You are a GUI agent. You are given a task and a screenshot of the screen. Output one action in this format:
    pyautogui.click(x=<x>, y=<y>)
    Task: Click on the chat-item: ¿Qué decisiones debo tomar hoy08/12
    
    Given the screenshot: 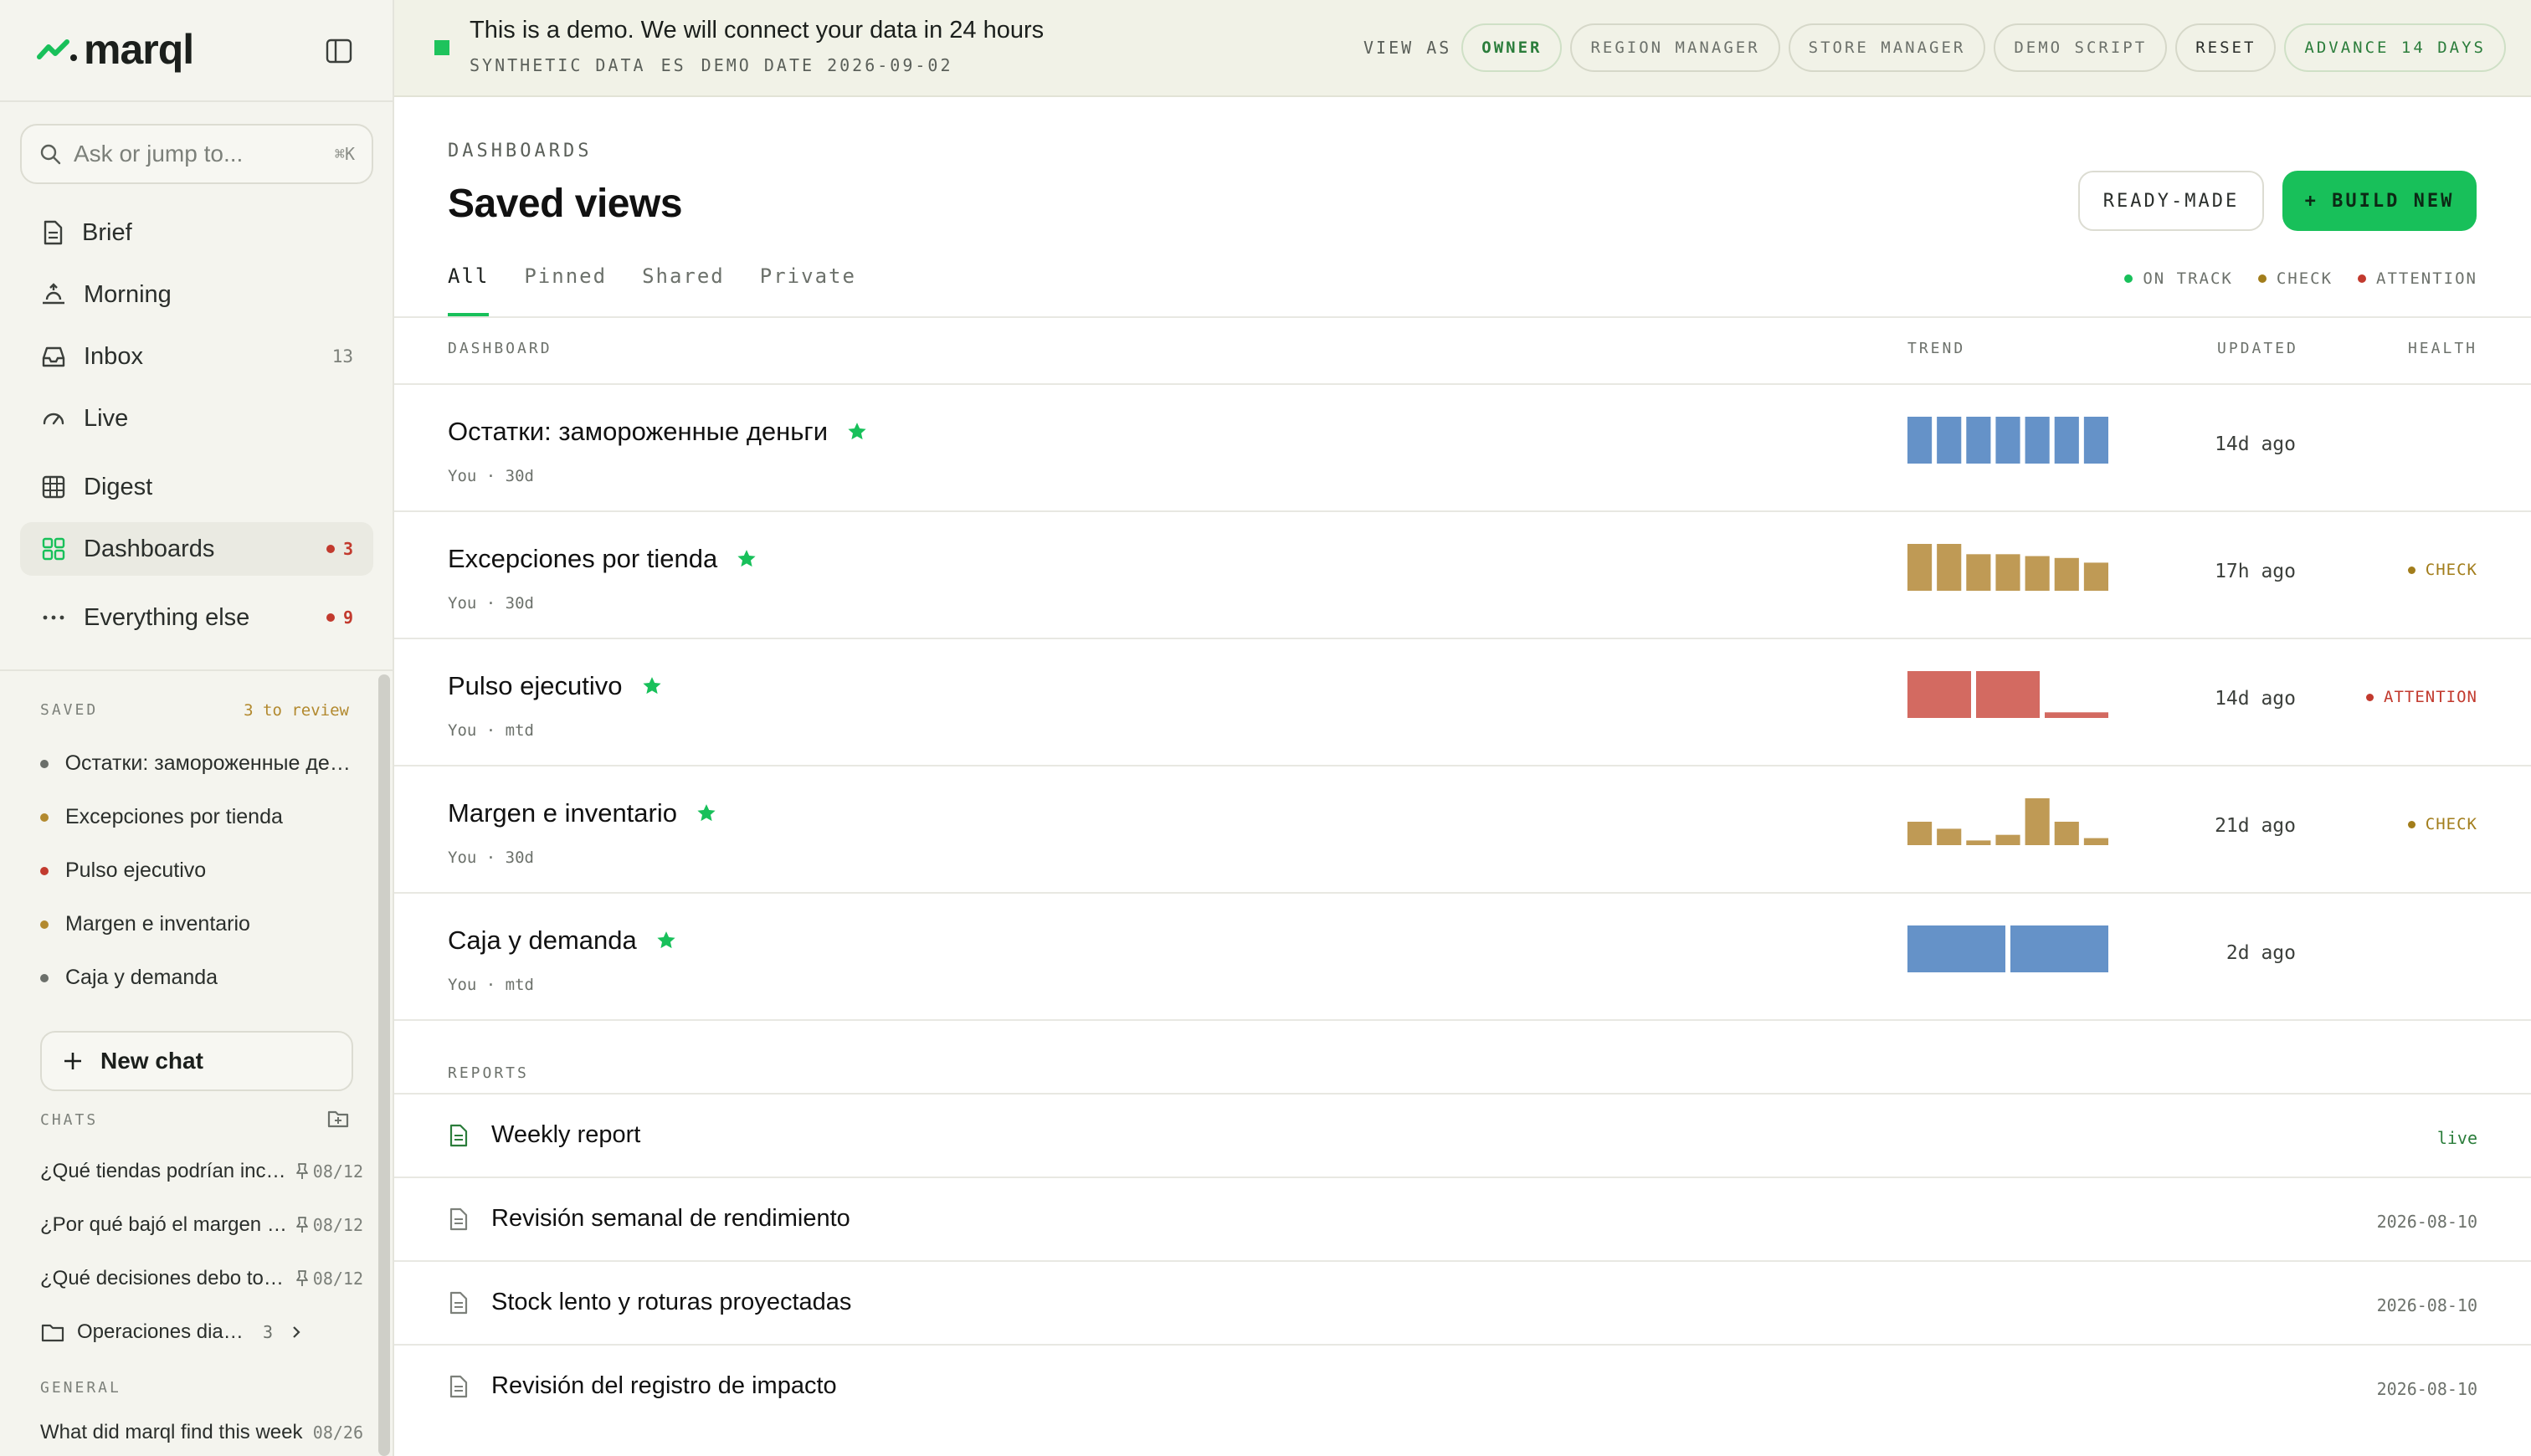 What is the action you would take?
    pyautogui.click(x=201, y=1278)
    